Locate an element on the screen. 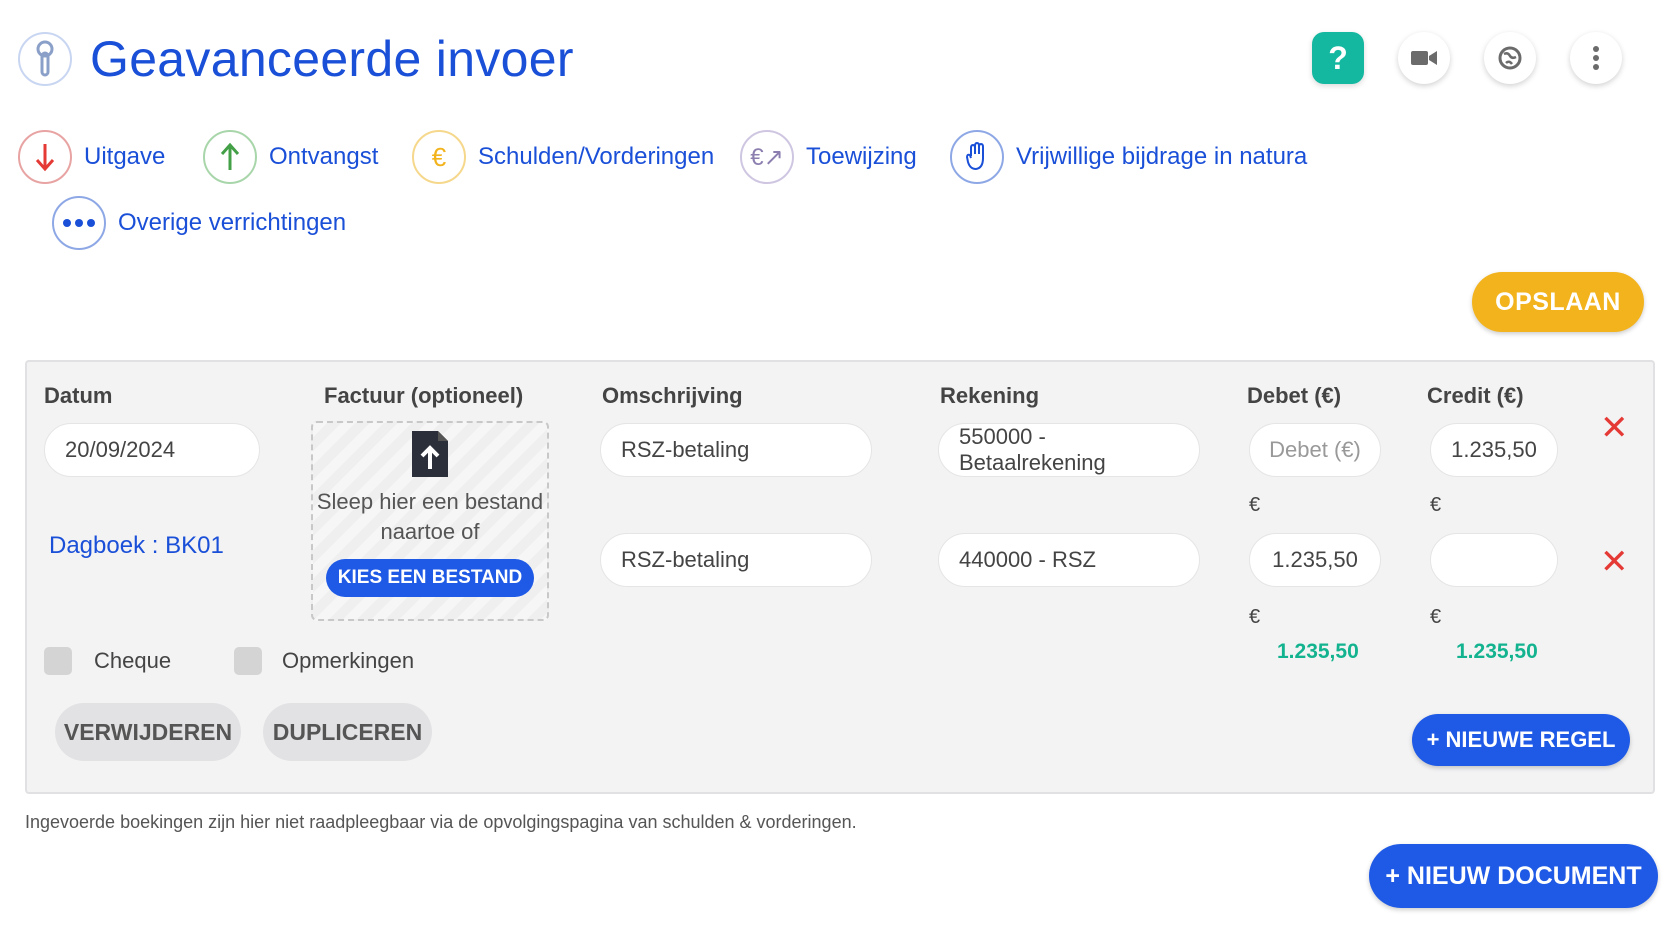  globe-button is located at coordinates (1510, 58).